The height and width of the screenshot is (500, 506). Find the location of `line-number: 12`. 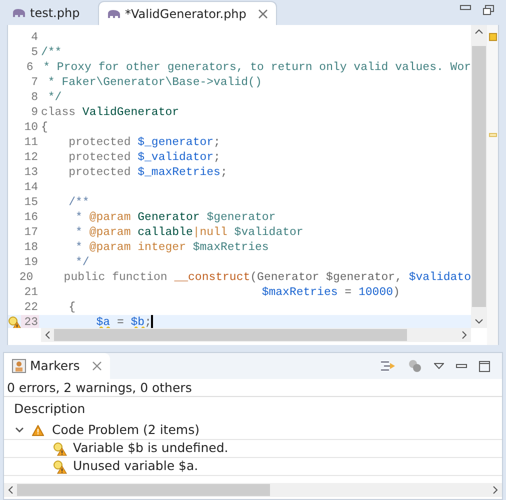

line-number: 12 is located at coordinates (31, 157).